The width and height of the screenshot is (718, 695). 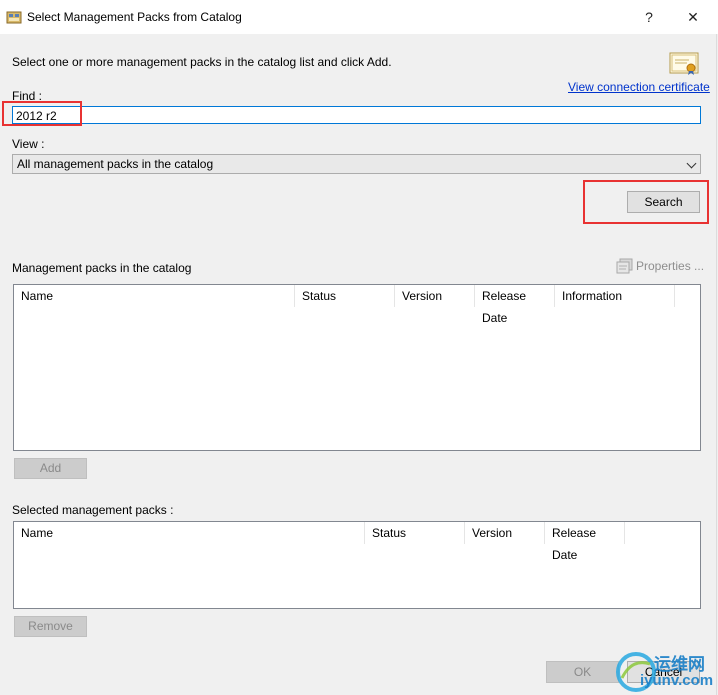 I want to click on add-button: Add, so click(x=50, y=468).